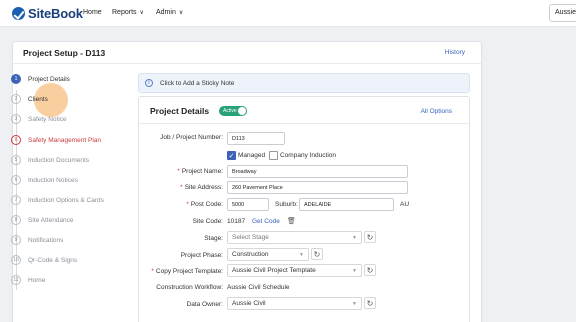 This screenshot has width=576, height=322. I want to click on step-safety-management-plan: X Safety Management Plan, so click(56, 140).